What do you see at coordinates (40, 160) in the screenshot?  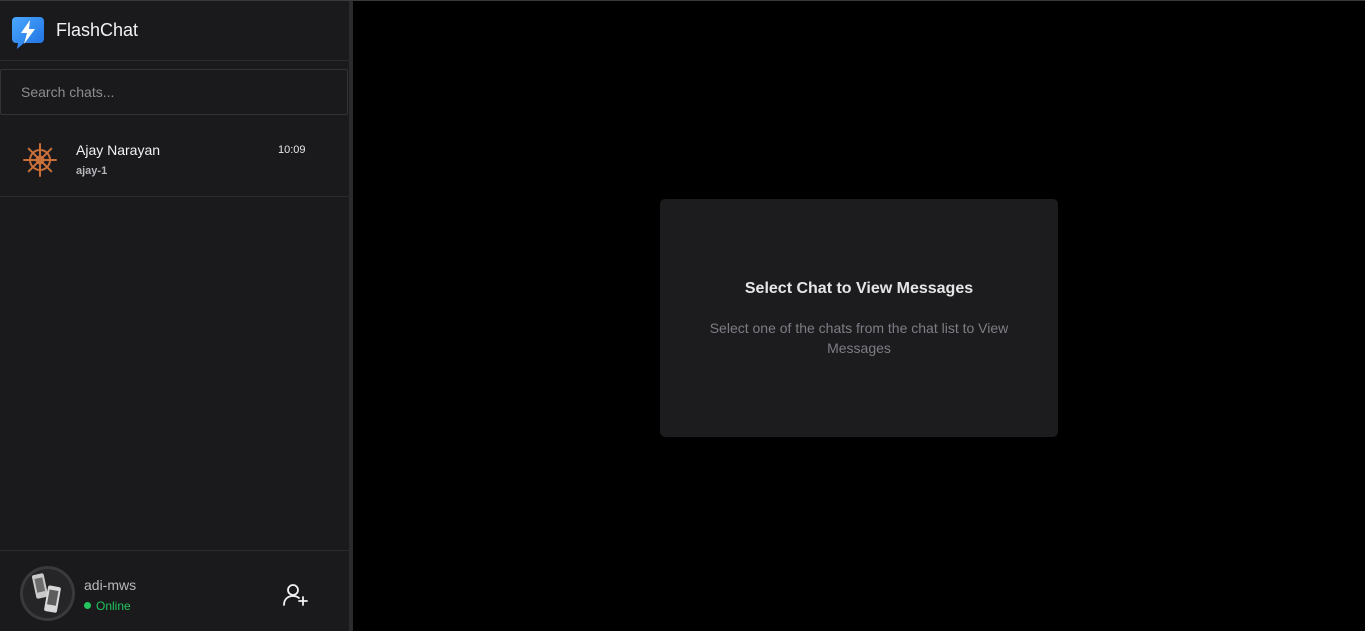 I see `ship-wheel-icon` at bounding box center [40, 160].